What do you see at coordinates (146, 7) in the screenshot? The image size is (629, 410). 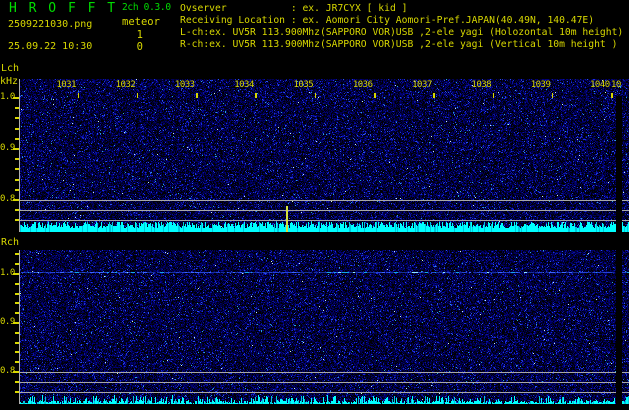 I see `mode-version: 2ch 0.3.0` at bounding box center [146, 7].